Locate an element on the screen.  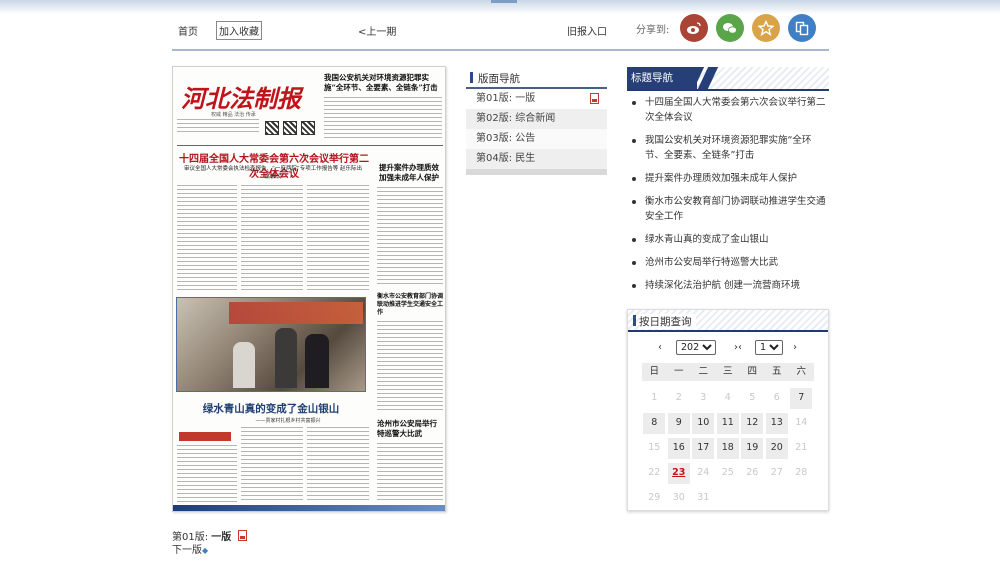
calendar-day: 25 is located at coordinates (727, 472).